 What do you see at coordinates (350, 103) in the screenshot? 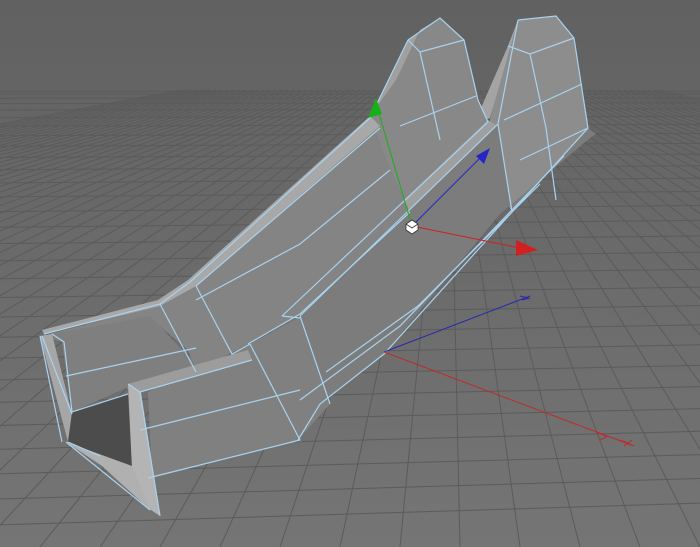
I see `grid-line` at bounding box center [350, 103].